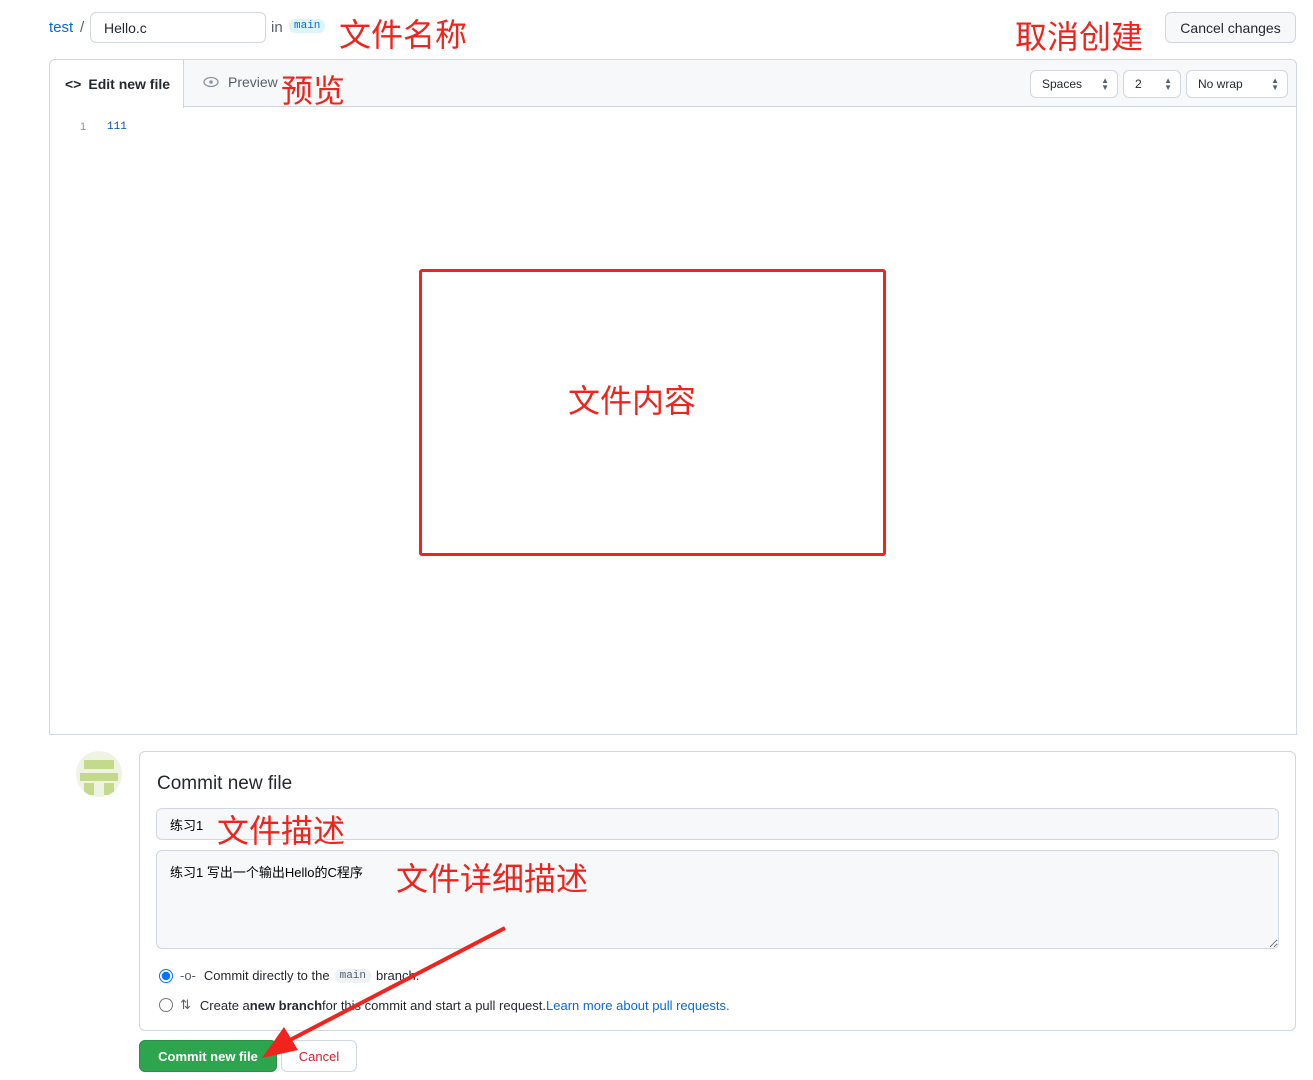  Describe the element at coordinates (384, 992) in the screenshot. I see `annotation-arrow` at that location.